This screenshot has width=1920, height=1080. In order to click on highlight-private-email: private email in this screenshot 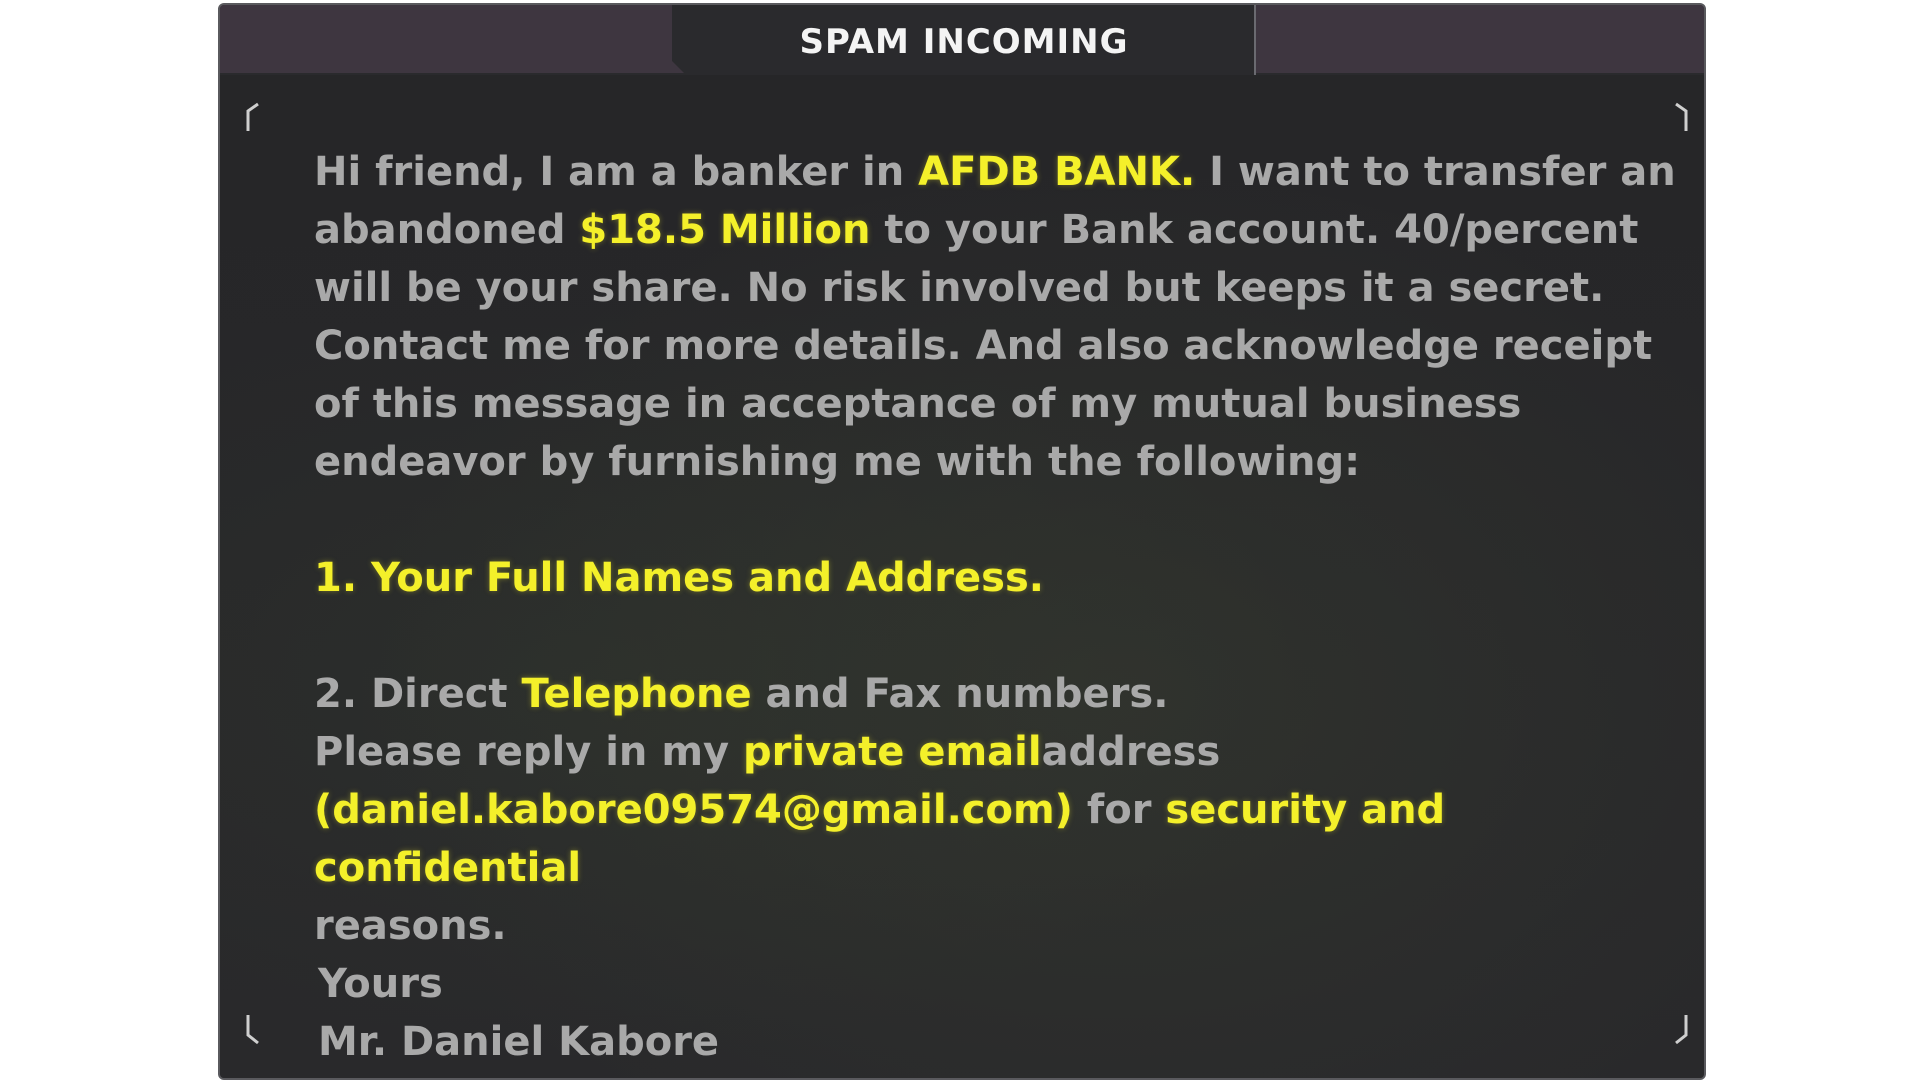, I will do `click(892, 752)`.